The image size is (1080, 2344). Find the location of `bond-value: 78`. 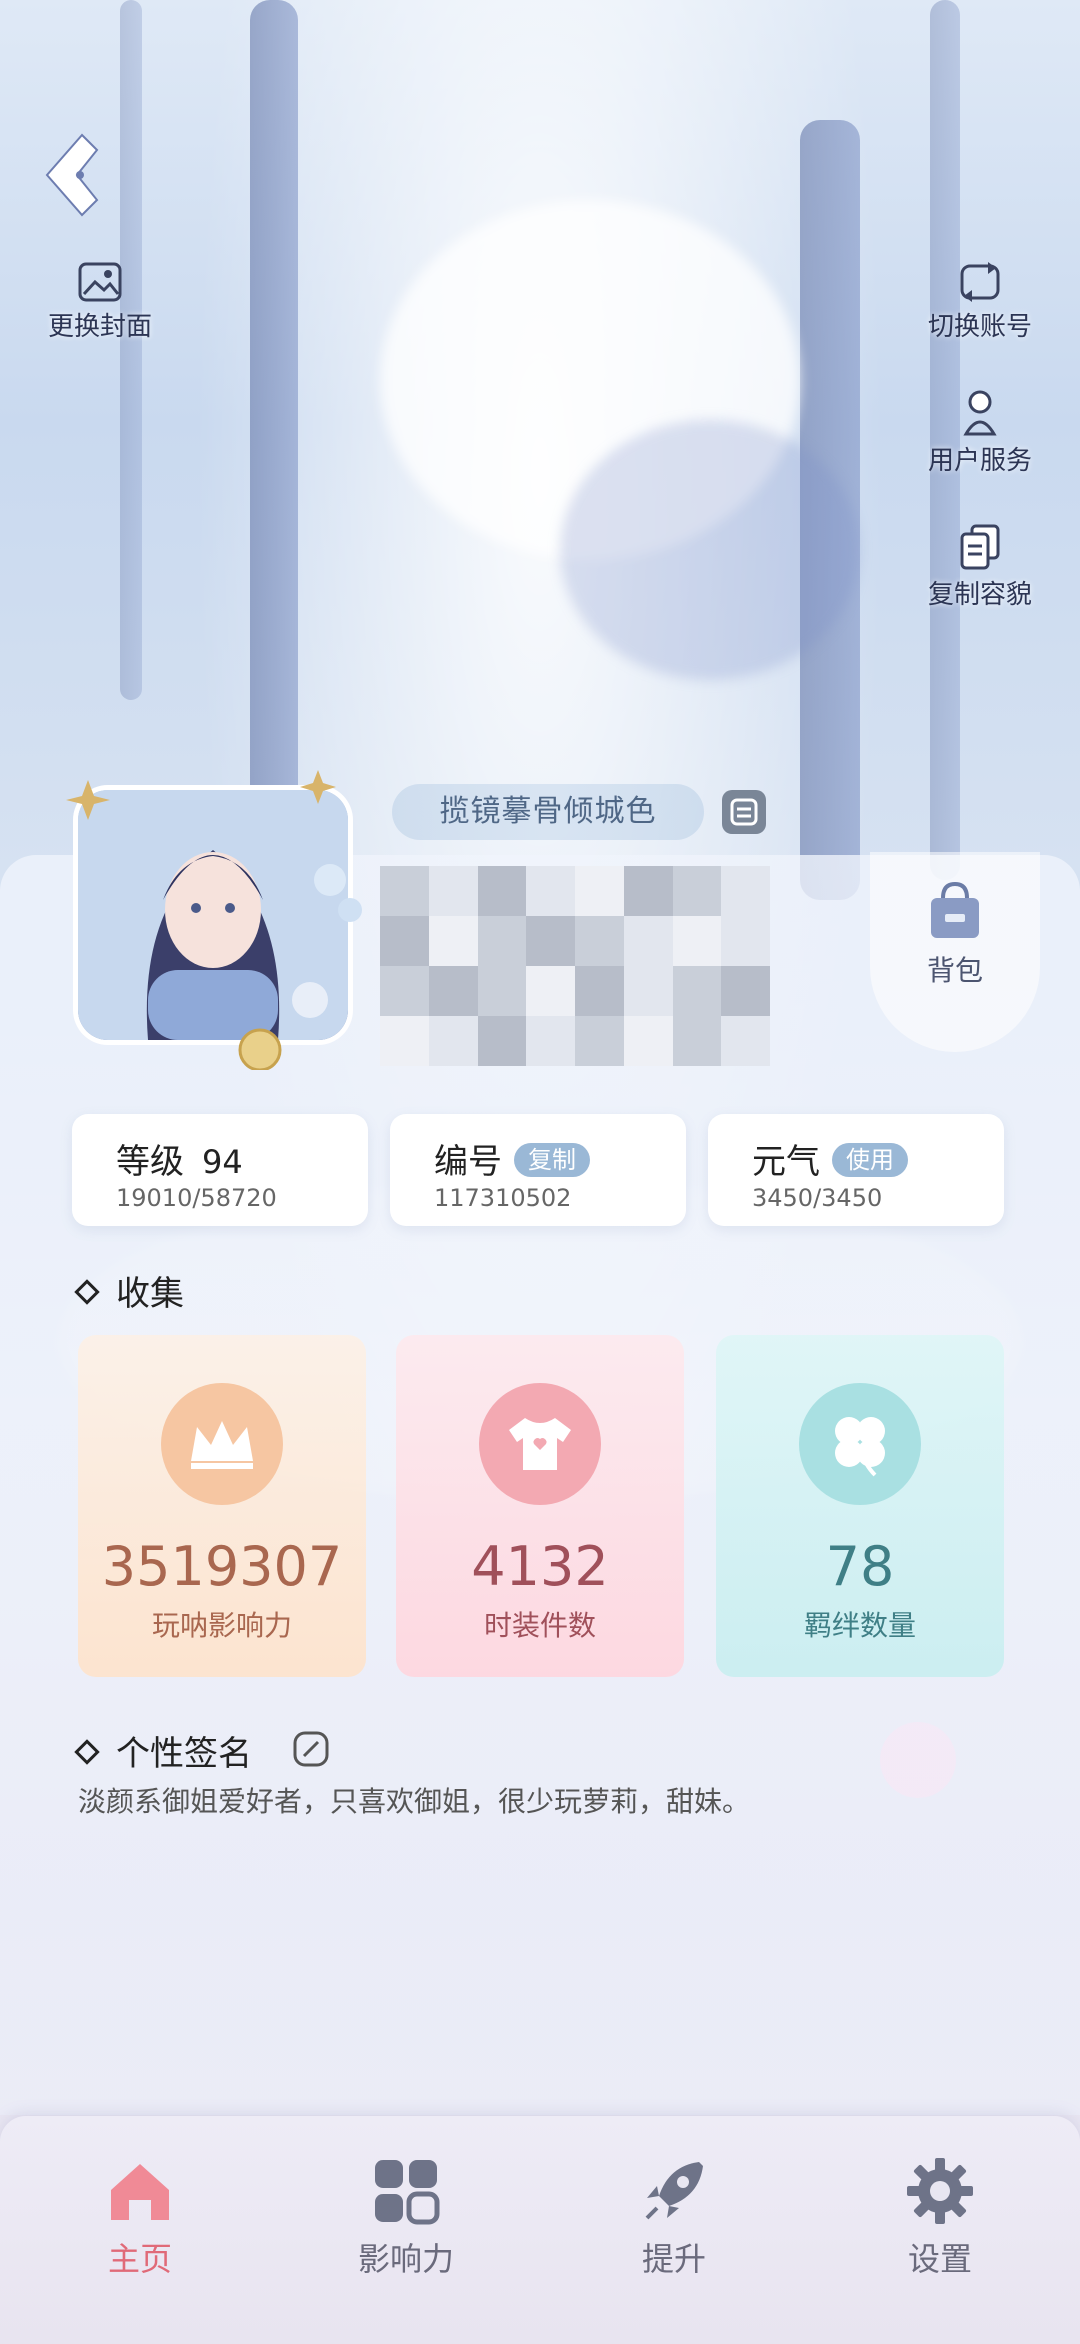

bond-value: 78 is located at coordinates (860, 1566).